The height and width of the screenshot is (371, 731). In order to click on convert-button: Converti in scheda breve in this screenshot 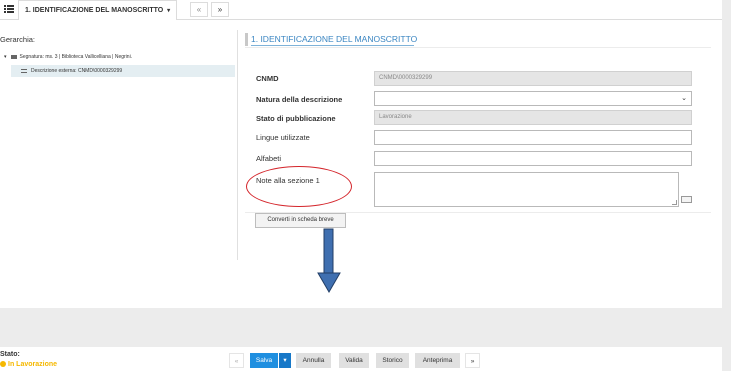, I will do `click(300, 220)`.